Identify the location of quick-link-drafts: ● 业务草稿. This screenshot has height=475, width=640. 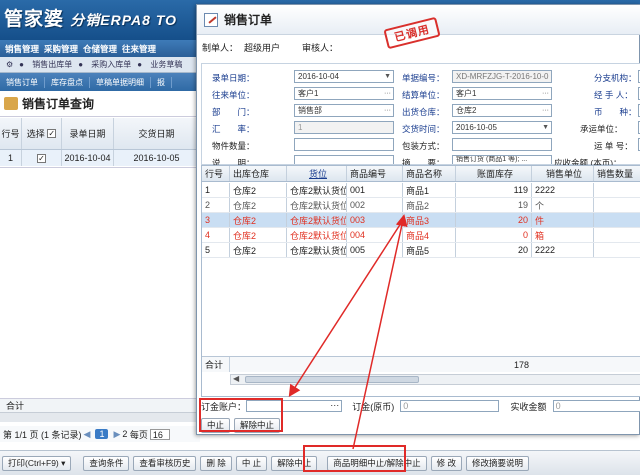
(159, 64).